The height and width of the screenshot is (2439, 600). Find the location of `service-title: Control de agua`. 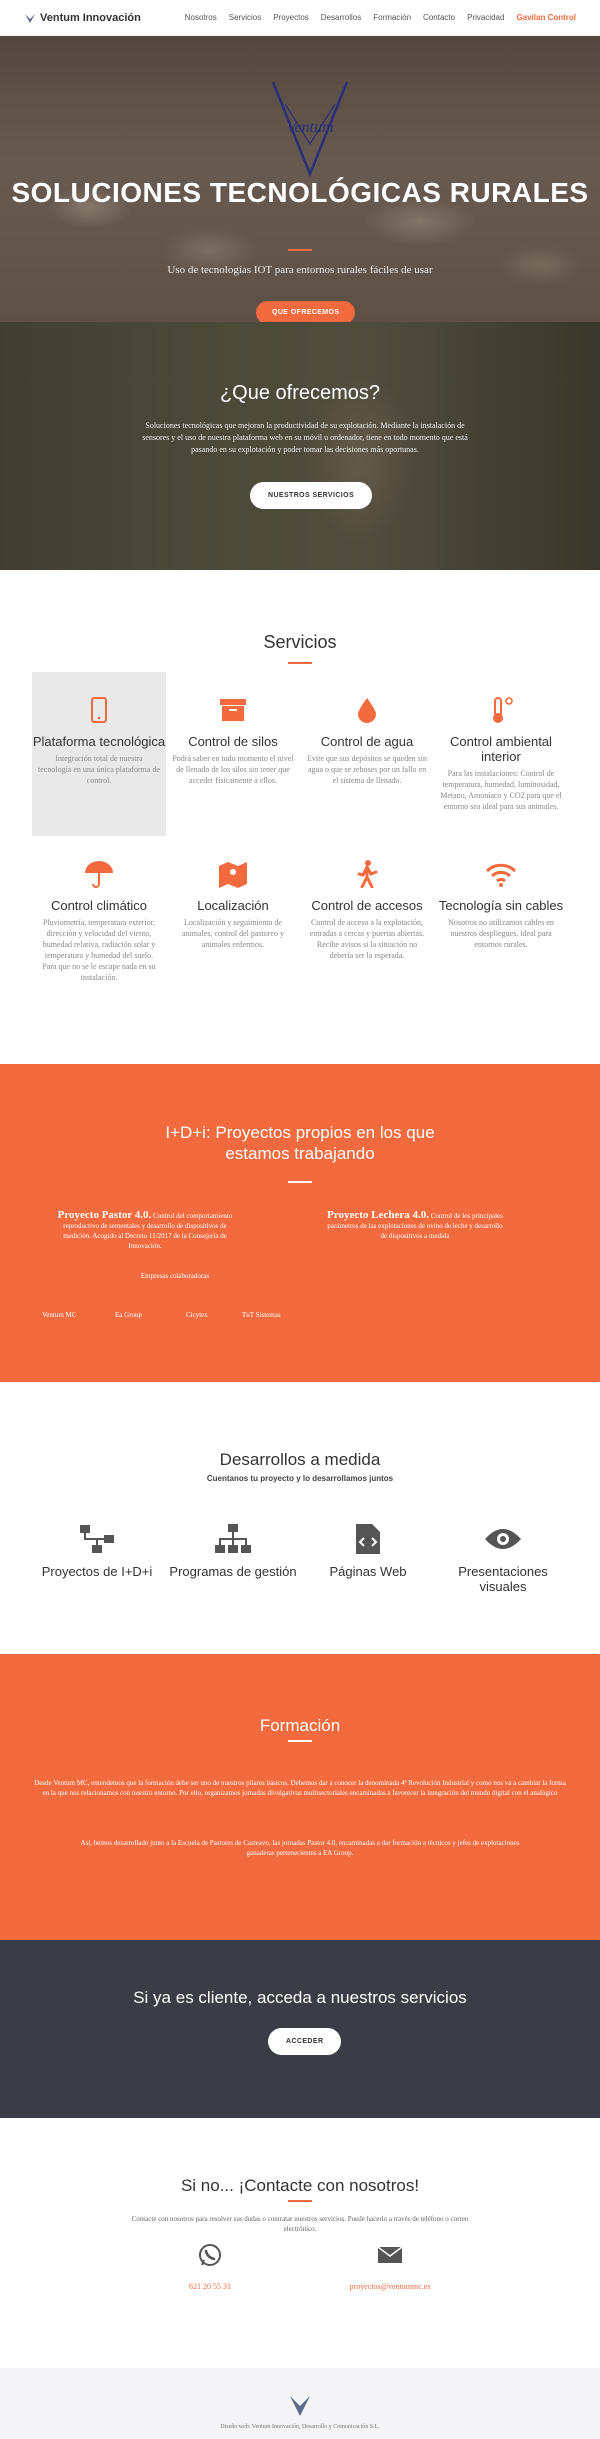

service-title: Control de agua is located at coordinates (367, 741).